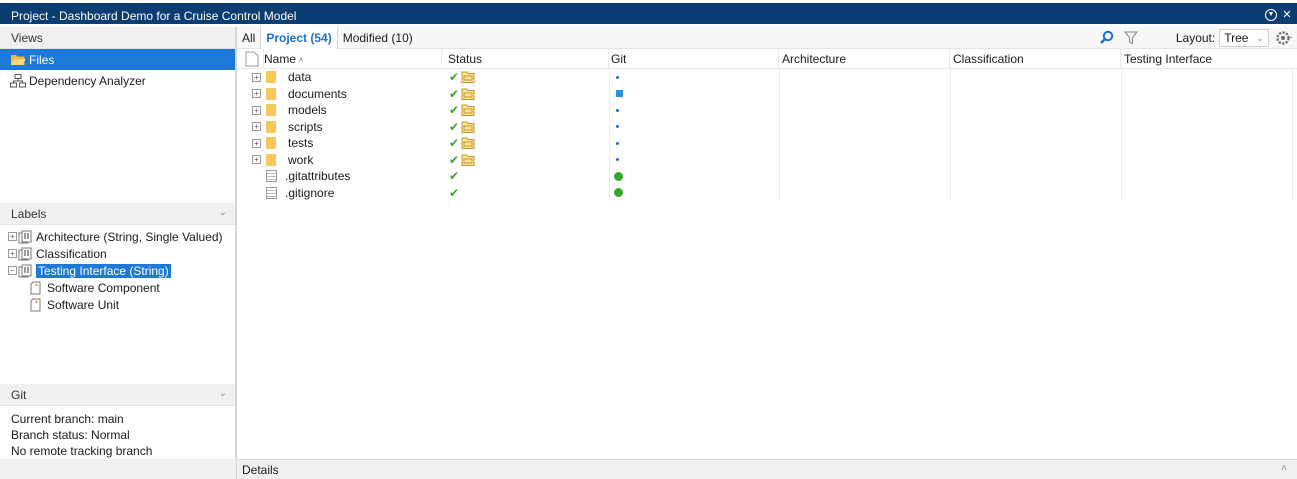  What do you see at coordinates (117, 395) in the screenshot?
I see `git-header: Git ⌄` at bounding box center [117, 395].